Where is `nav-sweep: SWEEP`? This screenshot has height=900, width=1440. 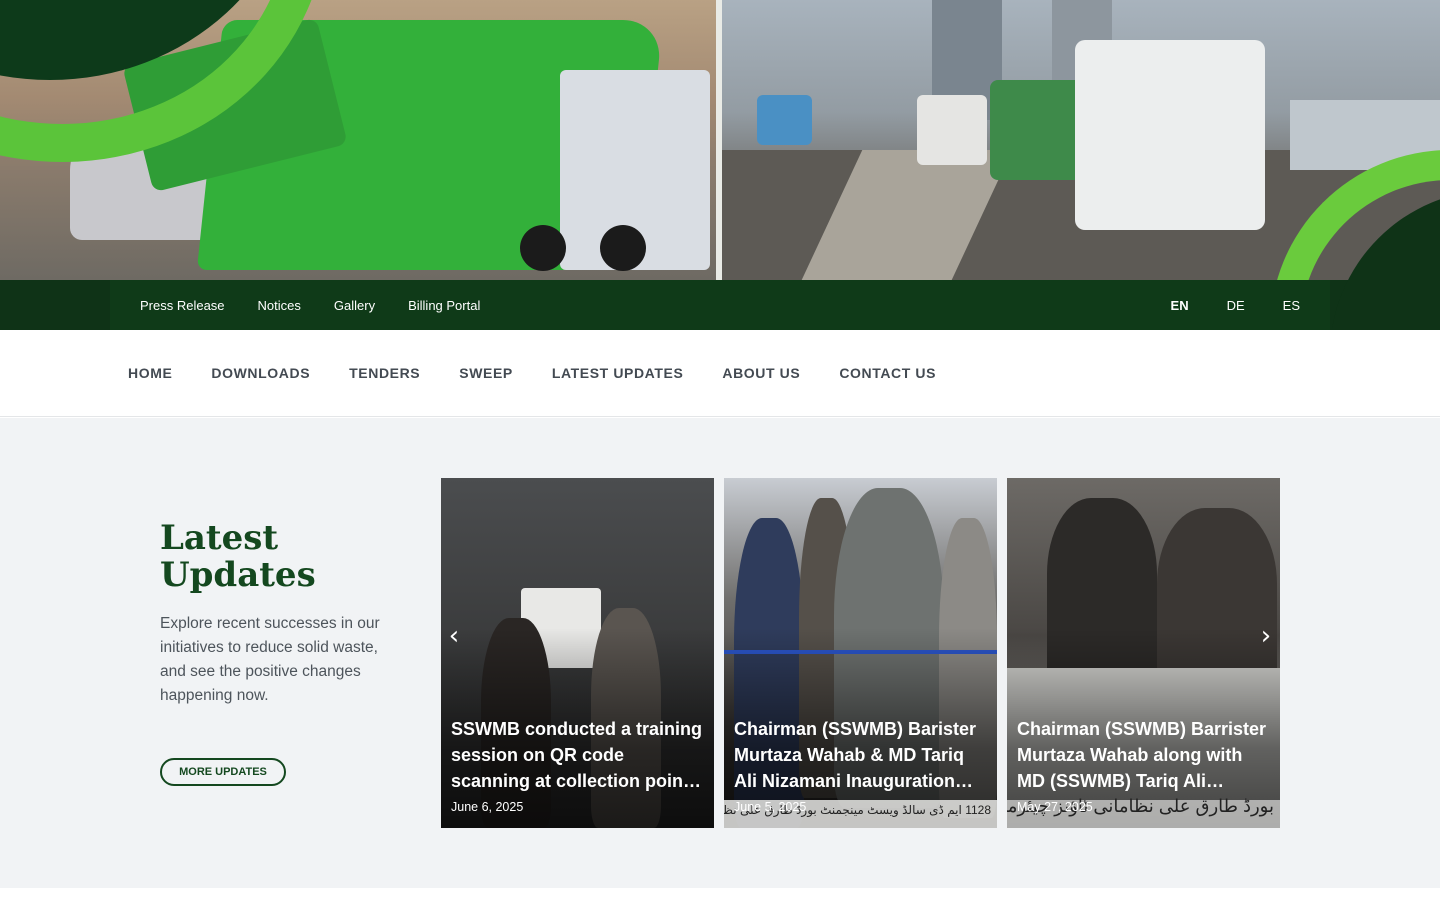 nav-sweep: SWEEP is located at coordinates (486, 373).